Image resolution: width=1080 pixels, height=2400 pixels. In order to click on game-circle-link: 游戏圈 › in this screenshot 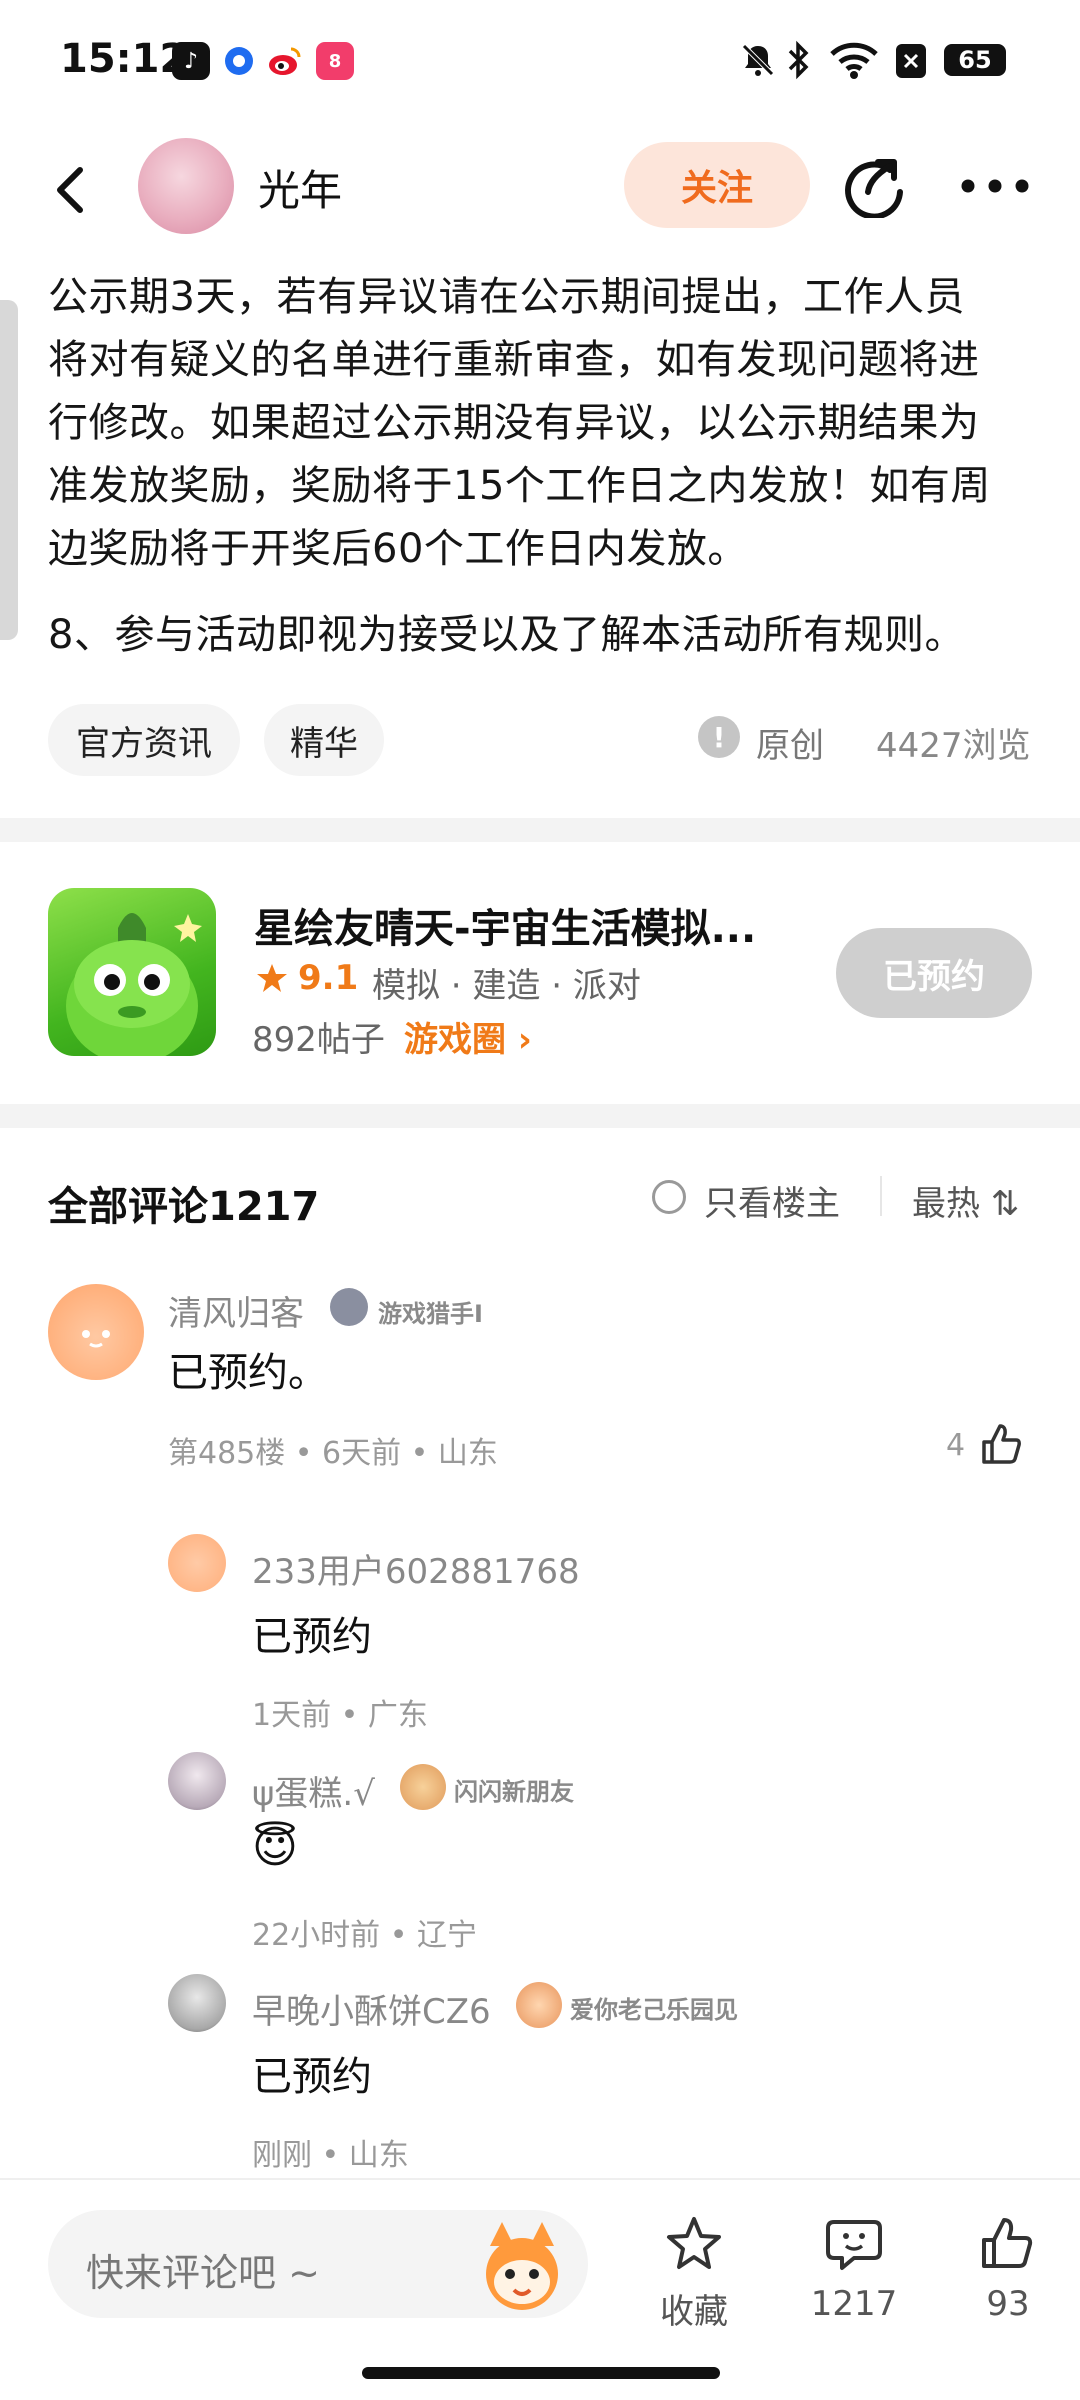, I will do `click(468, 1036)`.